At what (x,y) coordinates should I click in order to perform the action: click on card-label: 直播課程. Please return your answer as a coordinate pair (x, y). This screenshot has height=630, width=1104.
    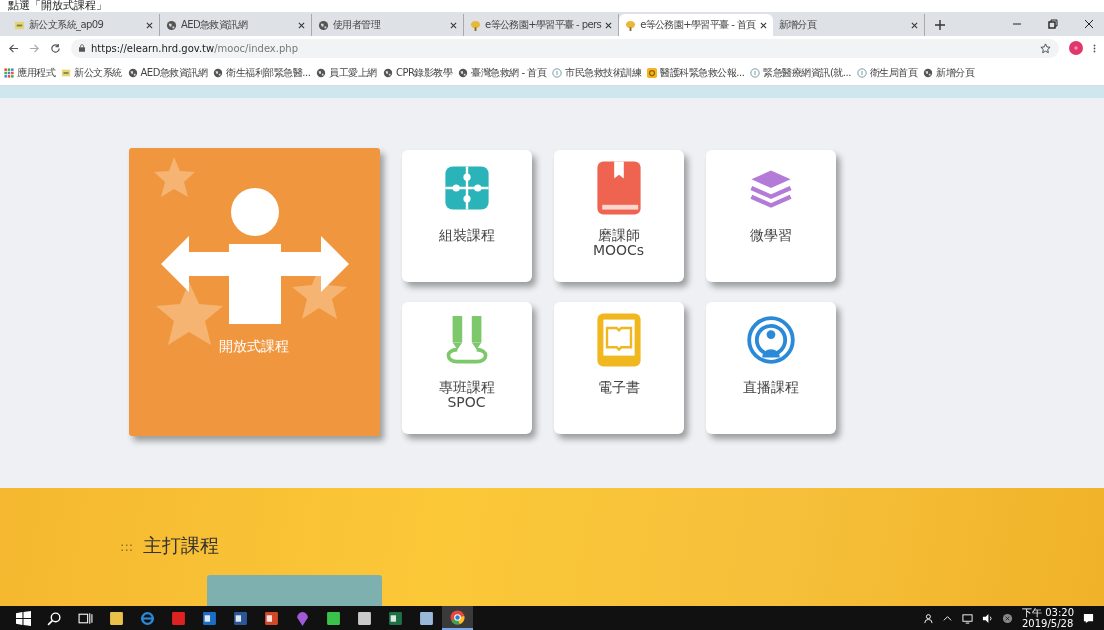
    Looking at the image, I should click on (770, 387).